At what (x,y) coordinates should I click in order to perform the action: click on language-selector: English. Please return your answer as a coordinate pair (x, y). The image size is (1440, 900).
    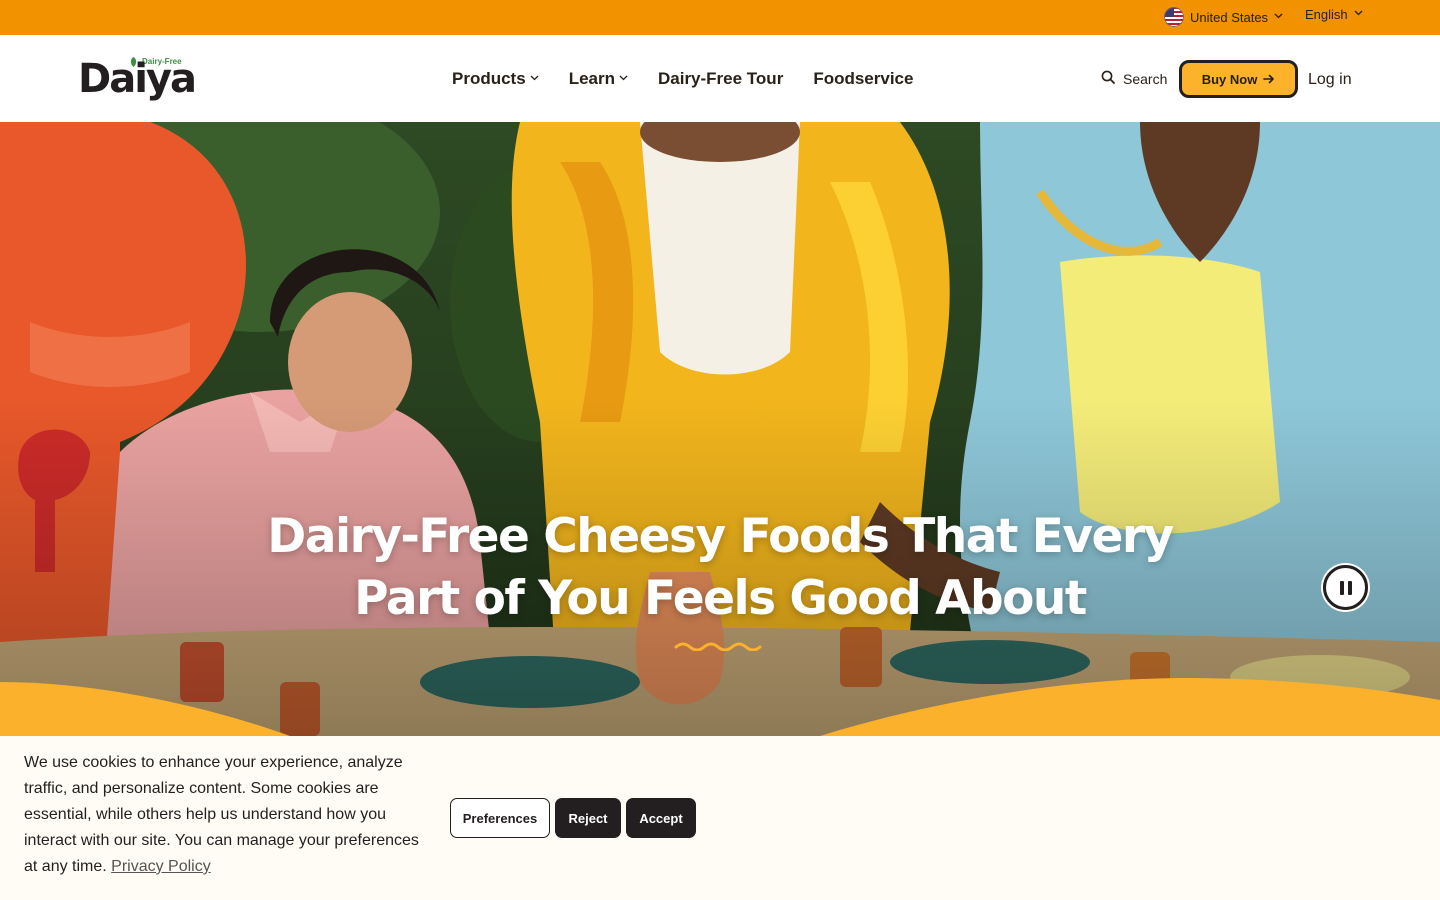
    Looking at the image, I should click on (1334, 14).